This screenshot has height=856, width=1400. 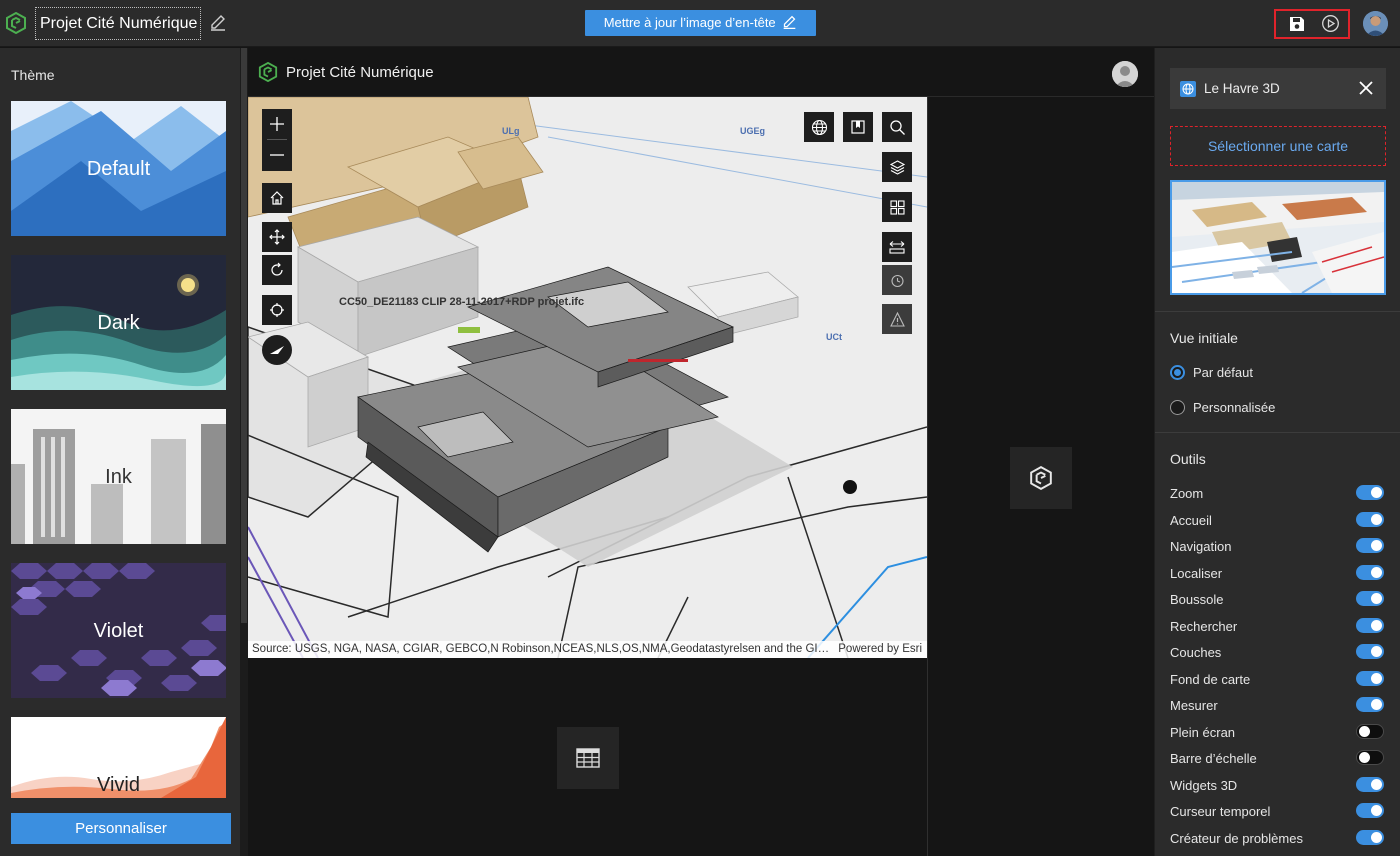 I want to click on slice-icon, so click(x=897, y=319).